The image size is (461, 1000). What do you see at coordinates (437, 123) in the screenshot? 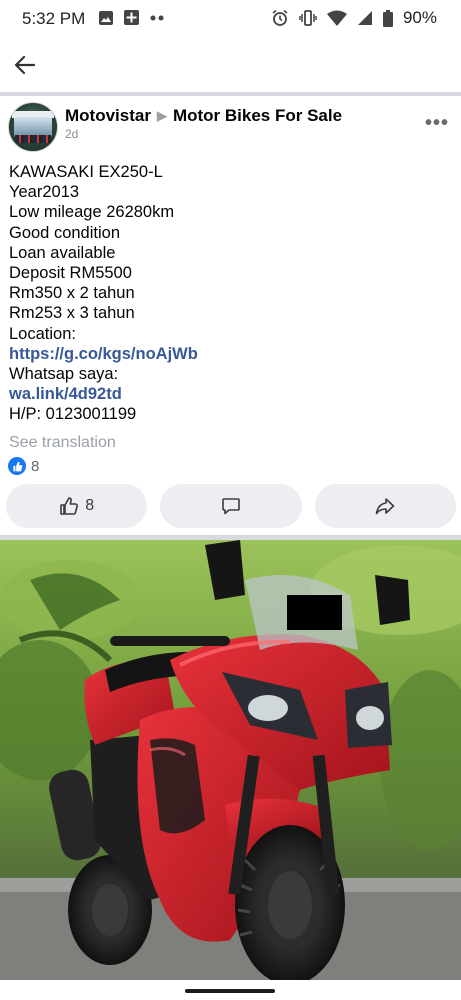
I see `more-dots-icon: •••` at bounding box center [437, 123].